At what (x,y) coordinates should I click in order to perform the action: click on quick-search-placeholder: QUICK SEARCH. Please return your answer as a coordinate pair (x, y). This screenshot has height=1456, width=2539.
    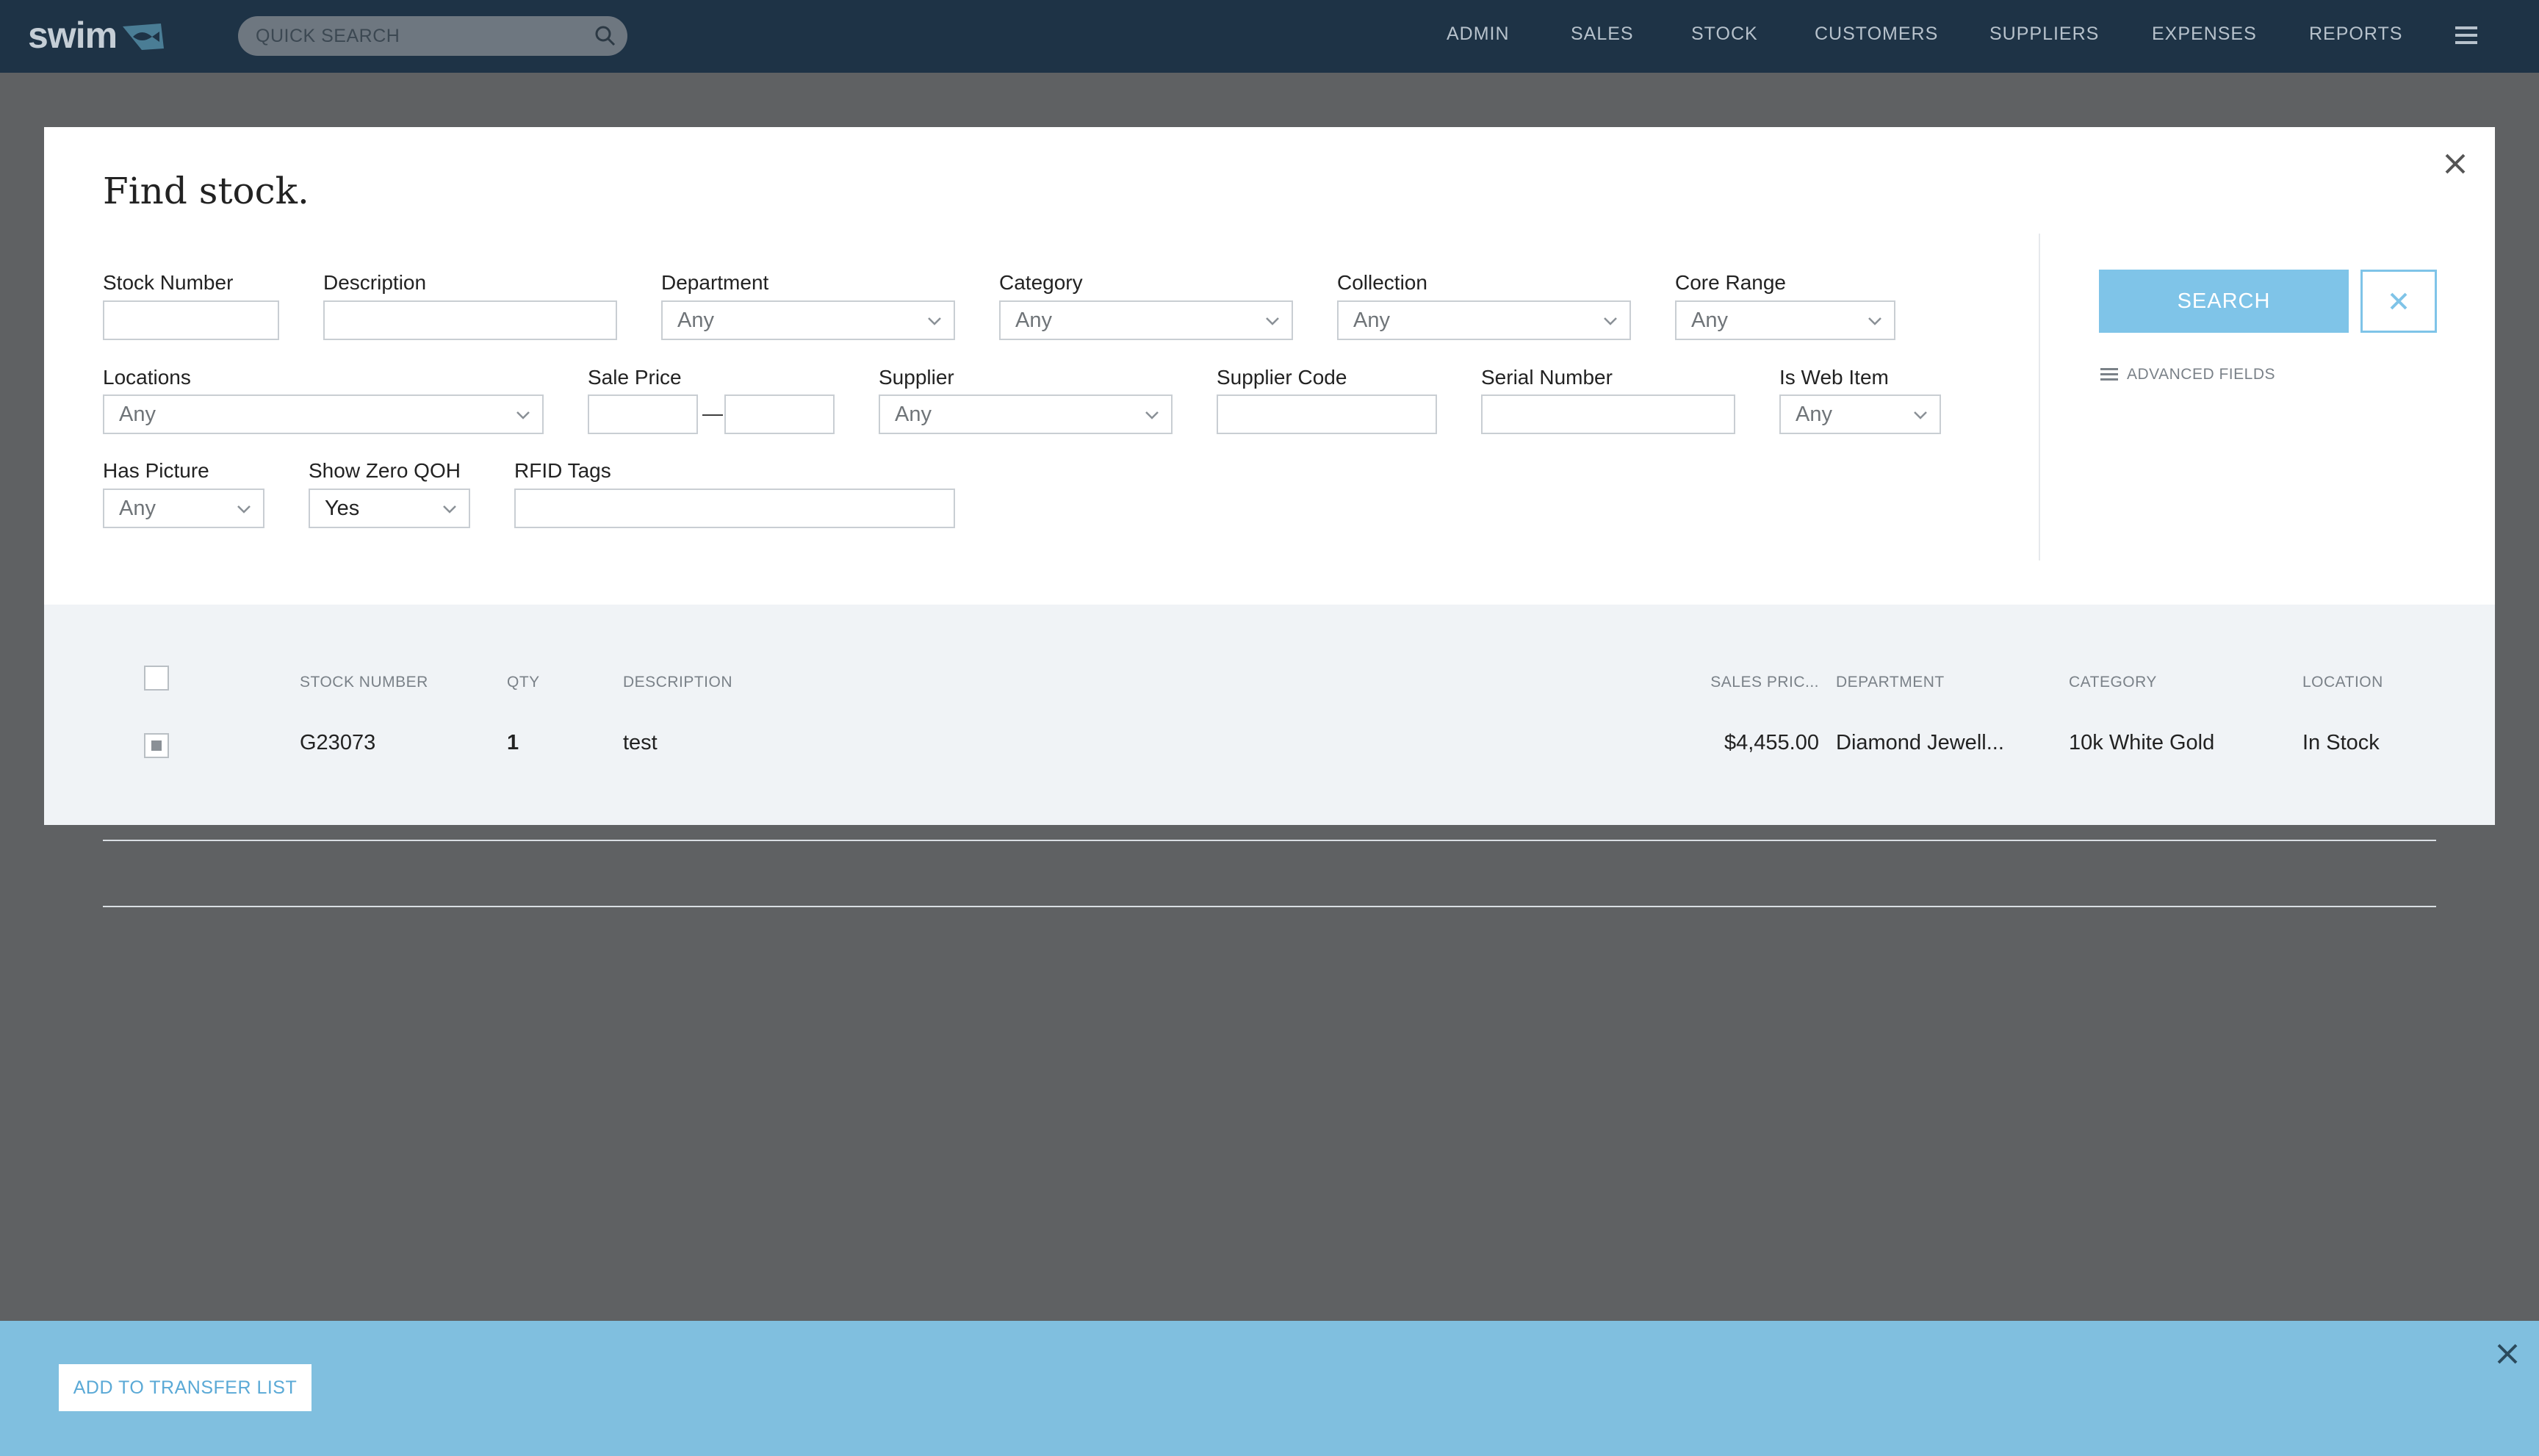
    Looking at the image, I should click on (328, 35).